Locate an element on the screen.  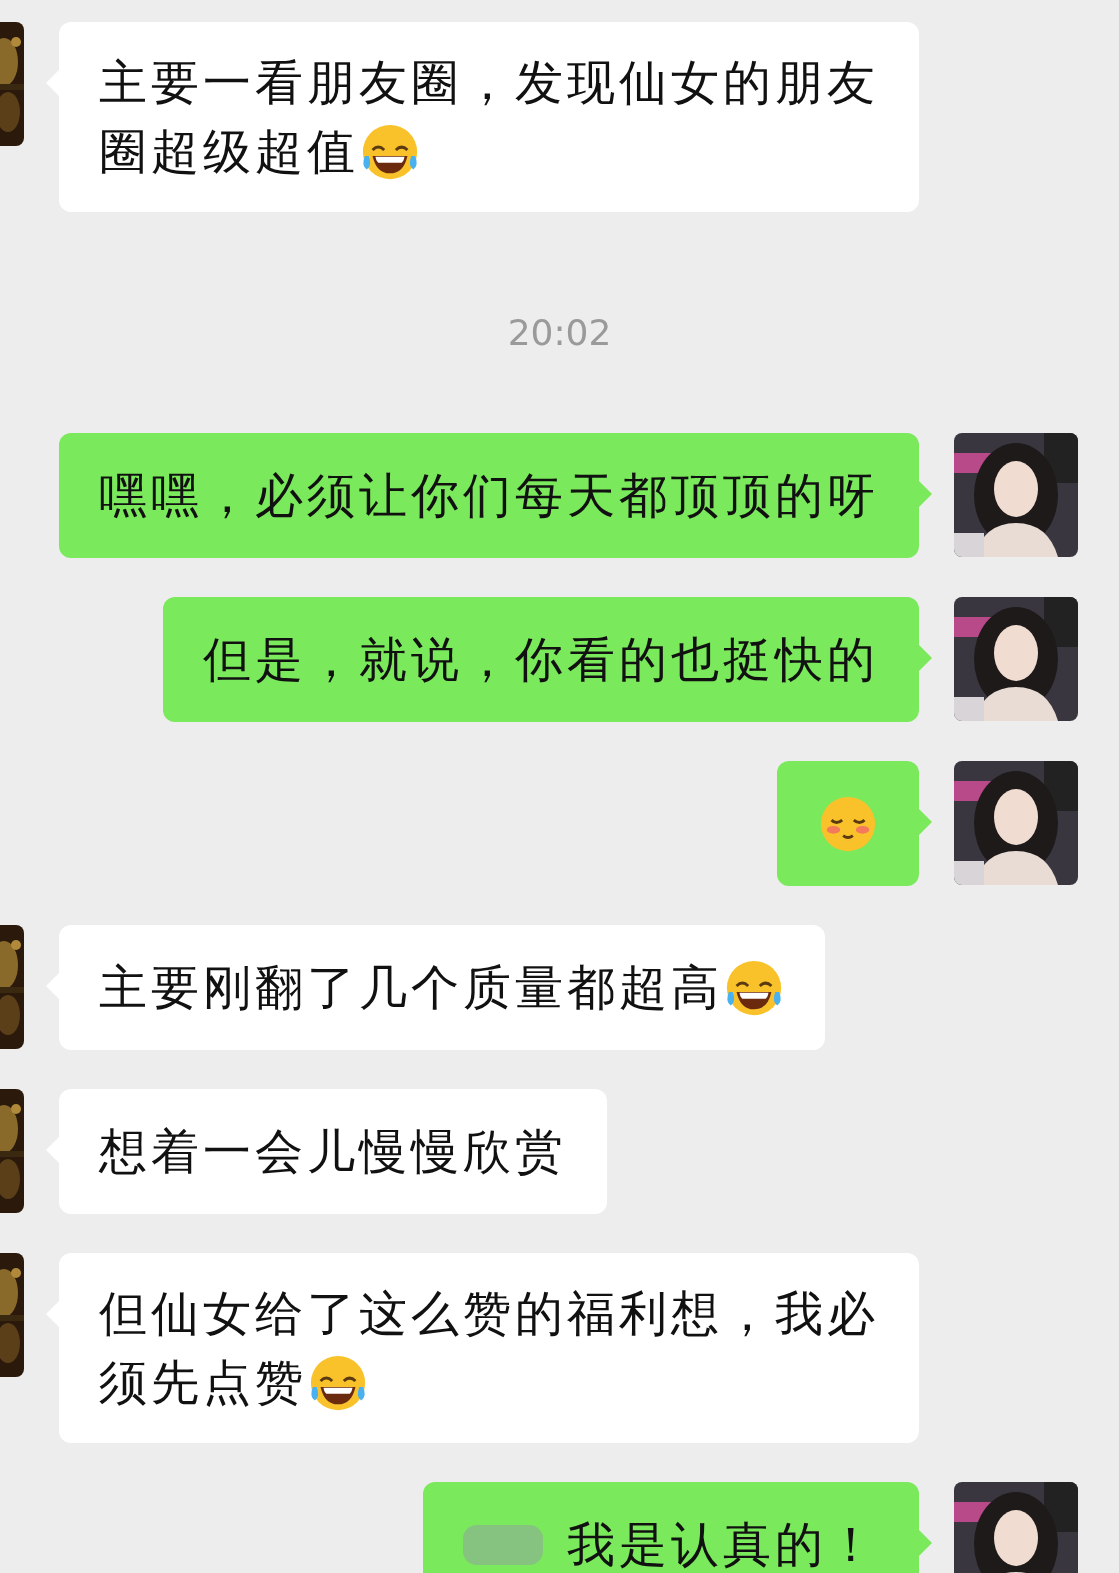
message-text: 主要一看朋友圈，发现仙女的朋友 is located at coordinates (489, 82).